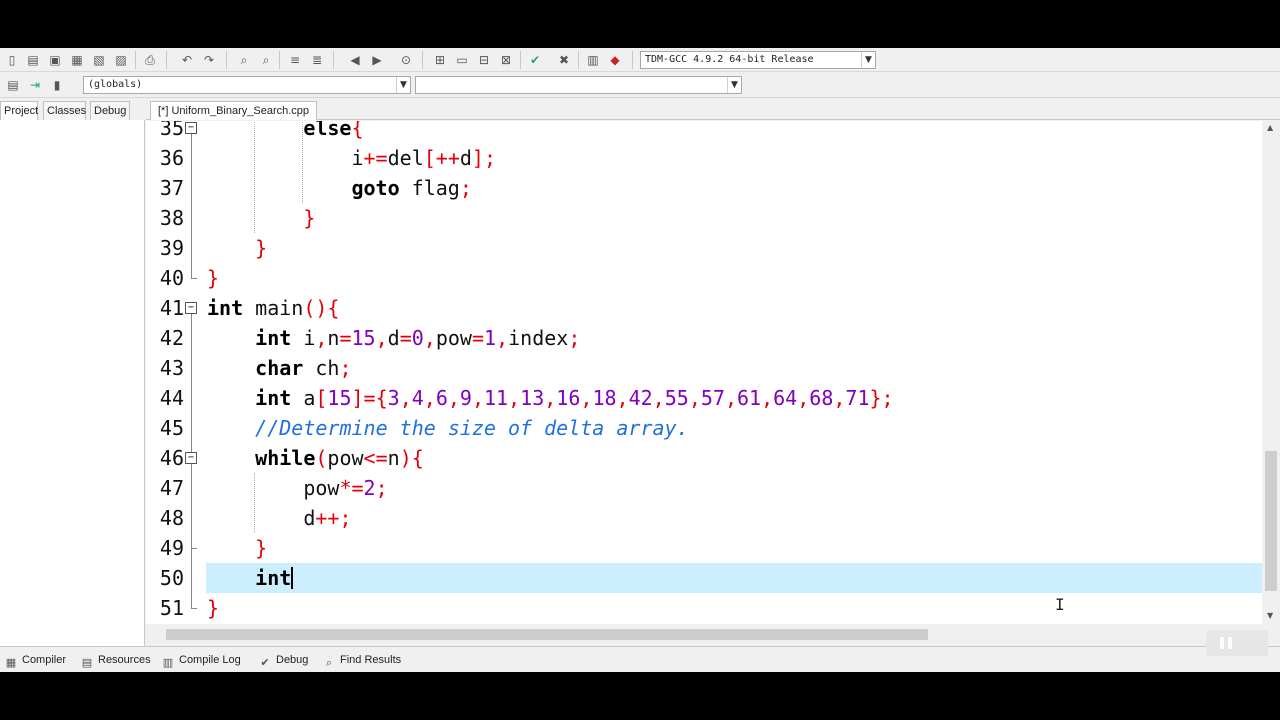 Image resolution: width=1280 pixels, height=720 pixels. What do you see at coordinates (247, 85) in the screenshot?
I see `scope-select: (globals) ▼` at bounding box center [247, 85].